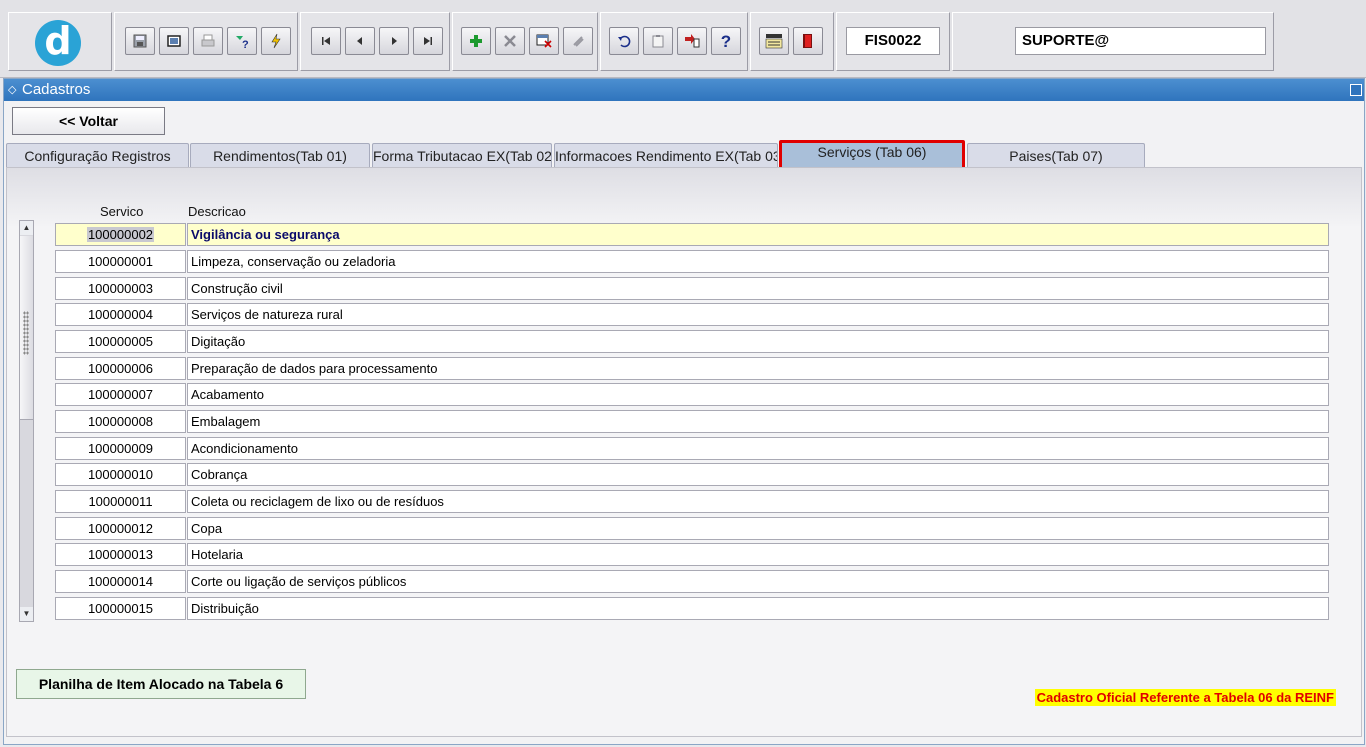 Image resolution: width=1366 pixels, height=747 pixels. What do you see at coordinates (774, 41) in the screenshot?
I see `menu-icon` at bounding box center [774, 41].